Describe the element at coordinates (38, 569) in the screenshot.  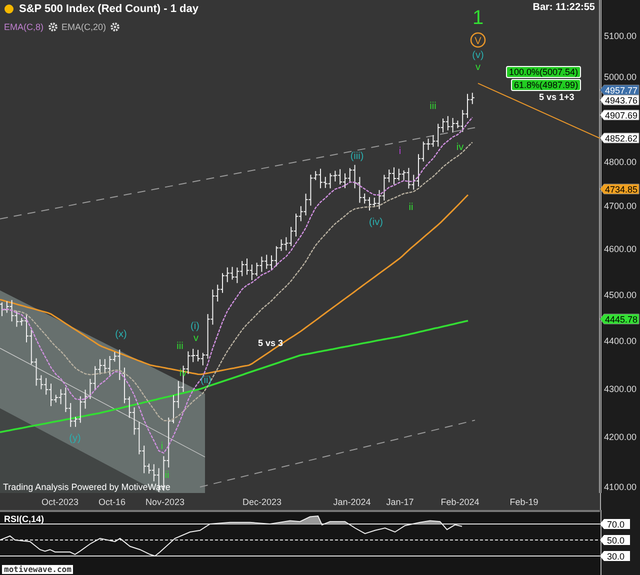
I see `website-link: motivewave.com` at that location.